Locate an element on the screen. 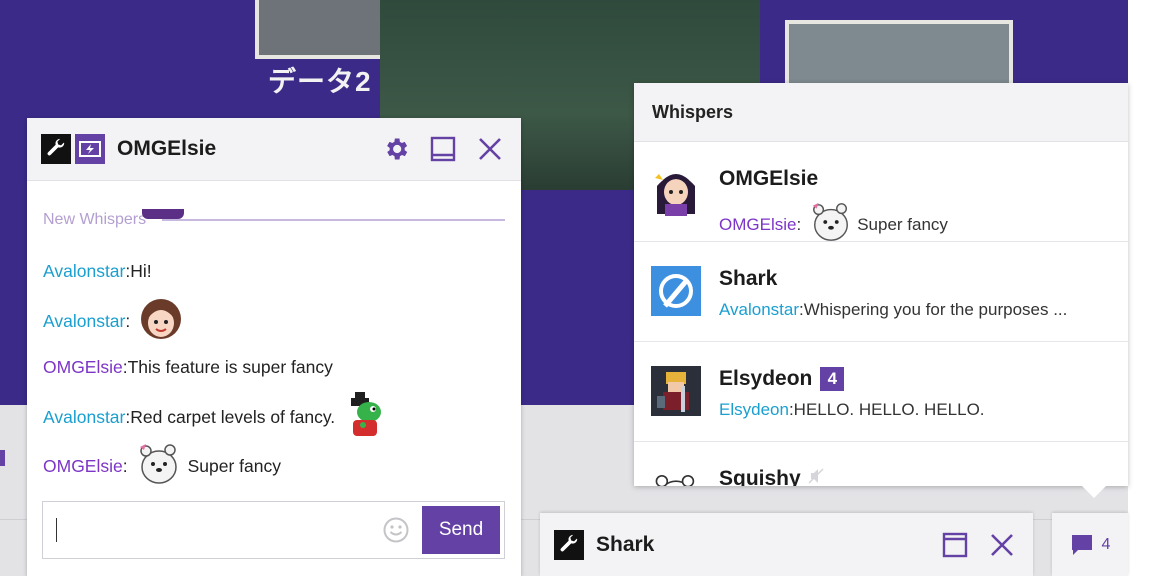 This screenshot has height=576, width=1152. preview-username: Elsydeon is located at coordinates (754, 409).